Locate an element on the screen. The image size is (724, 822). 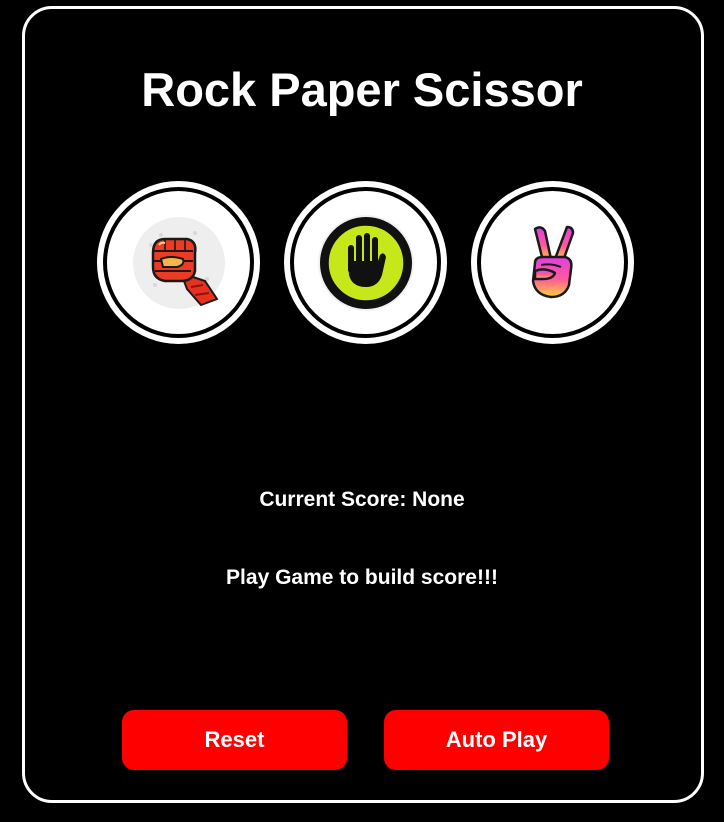
status-message: Play Game to build score!!! is located at coordinates (362, 577).